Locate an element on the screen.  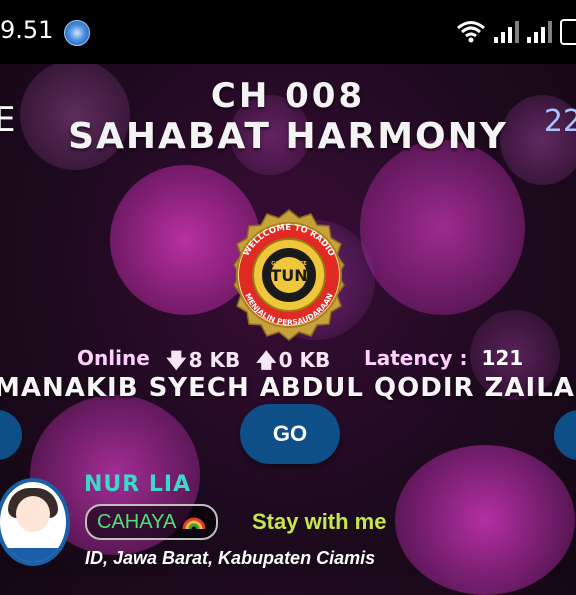
dj-name: NUR LIA is located at coordinates (138, 484).